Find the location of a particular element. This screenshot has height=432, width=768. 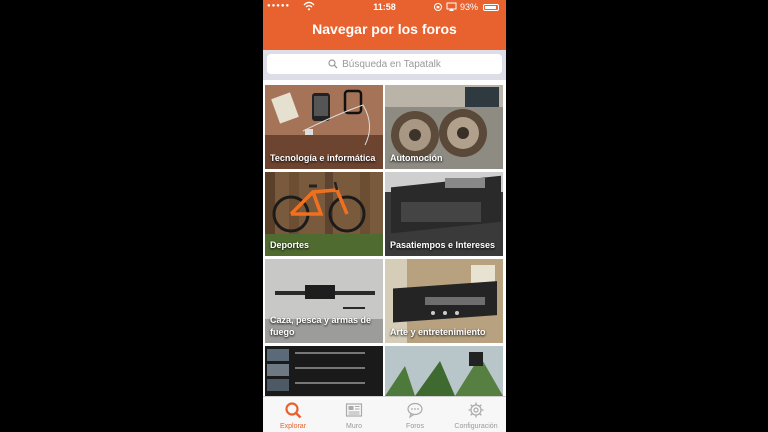

category-label: Arte y entretenimiento is located at coordinates (438, 332).